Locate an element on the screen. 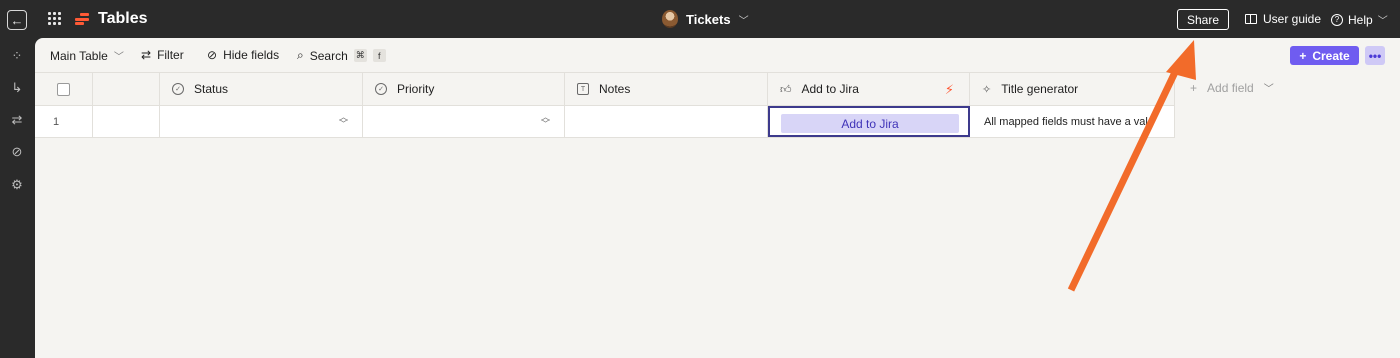 The image size is (1400, 358). automation-icon: ↳ is located at coordinates (17, 88).